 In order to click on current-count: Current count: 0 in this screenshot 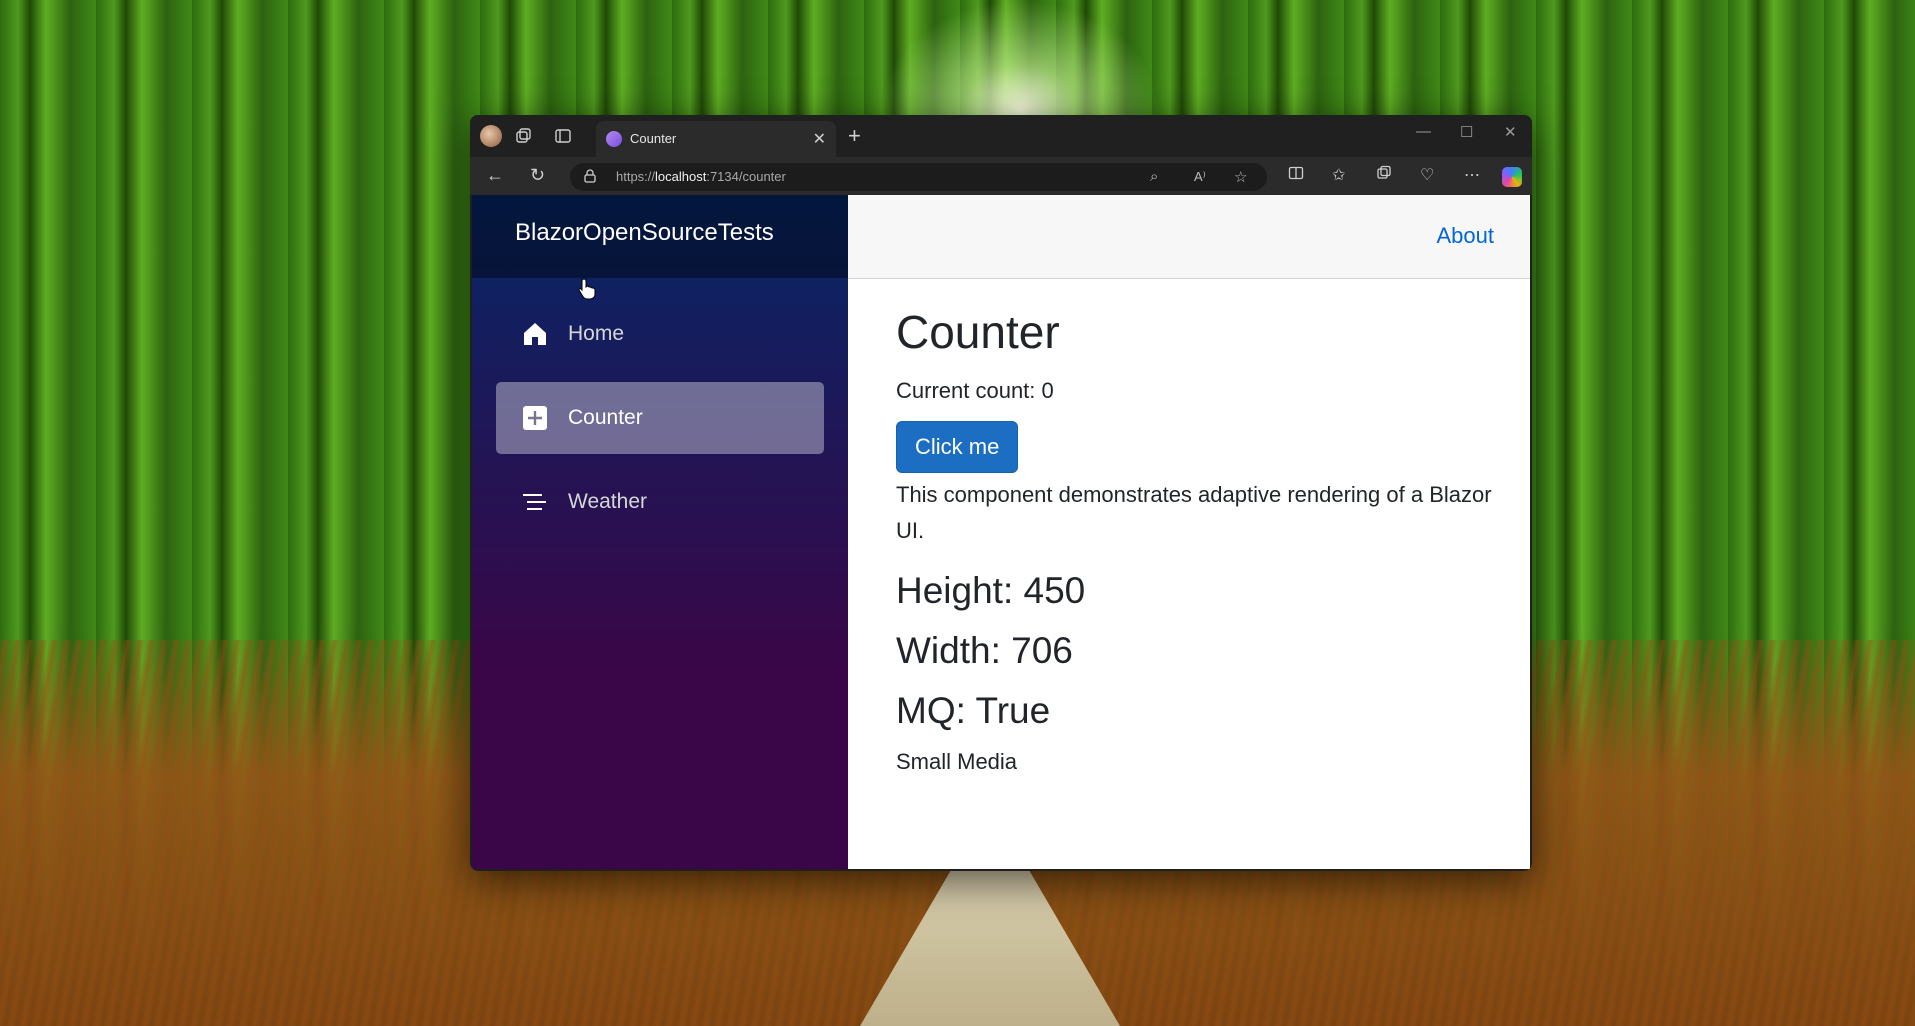, I will do `click(975, 390)`.